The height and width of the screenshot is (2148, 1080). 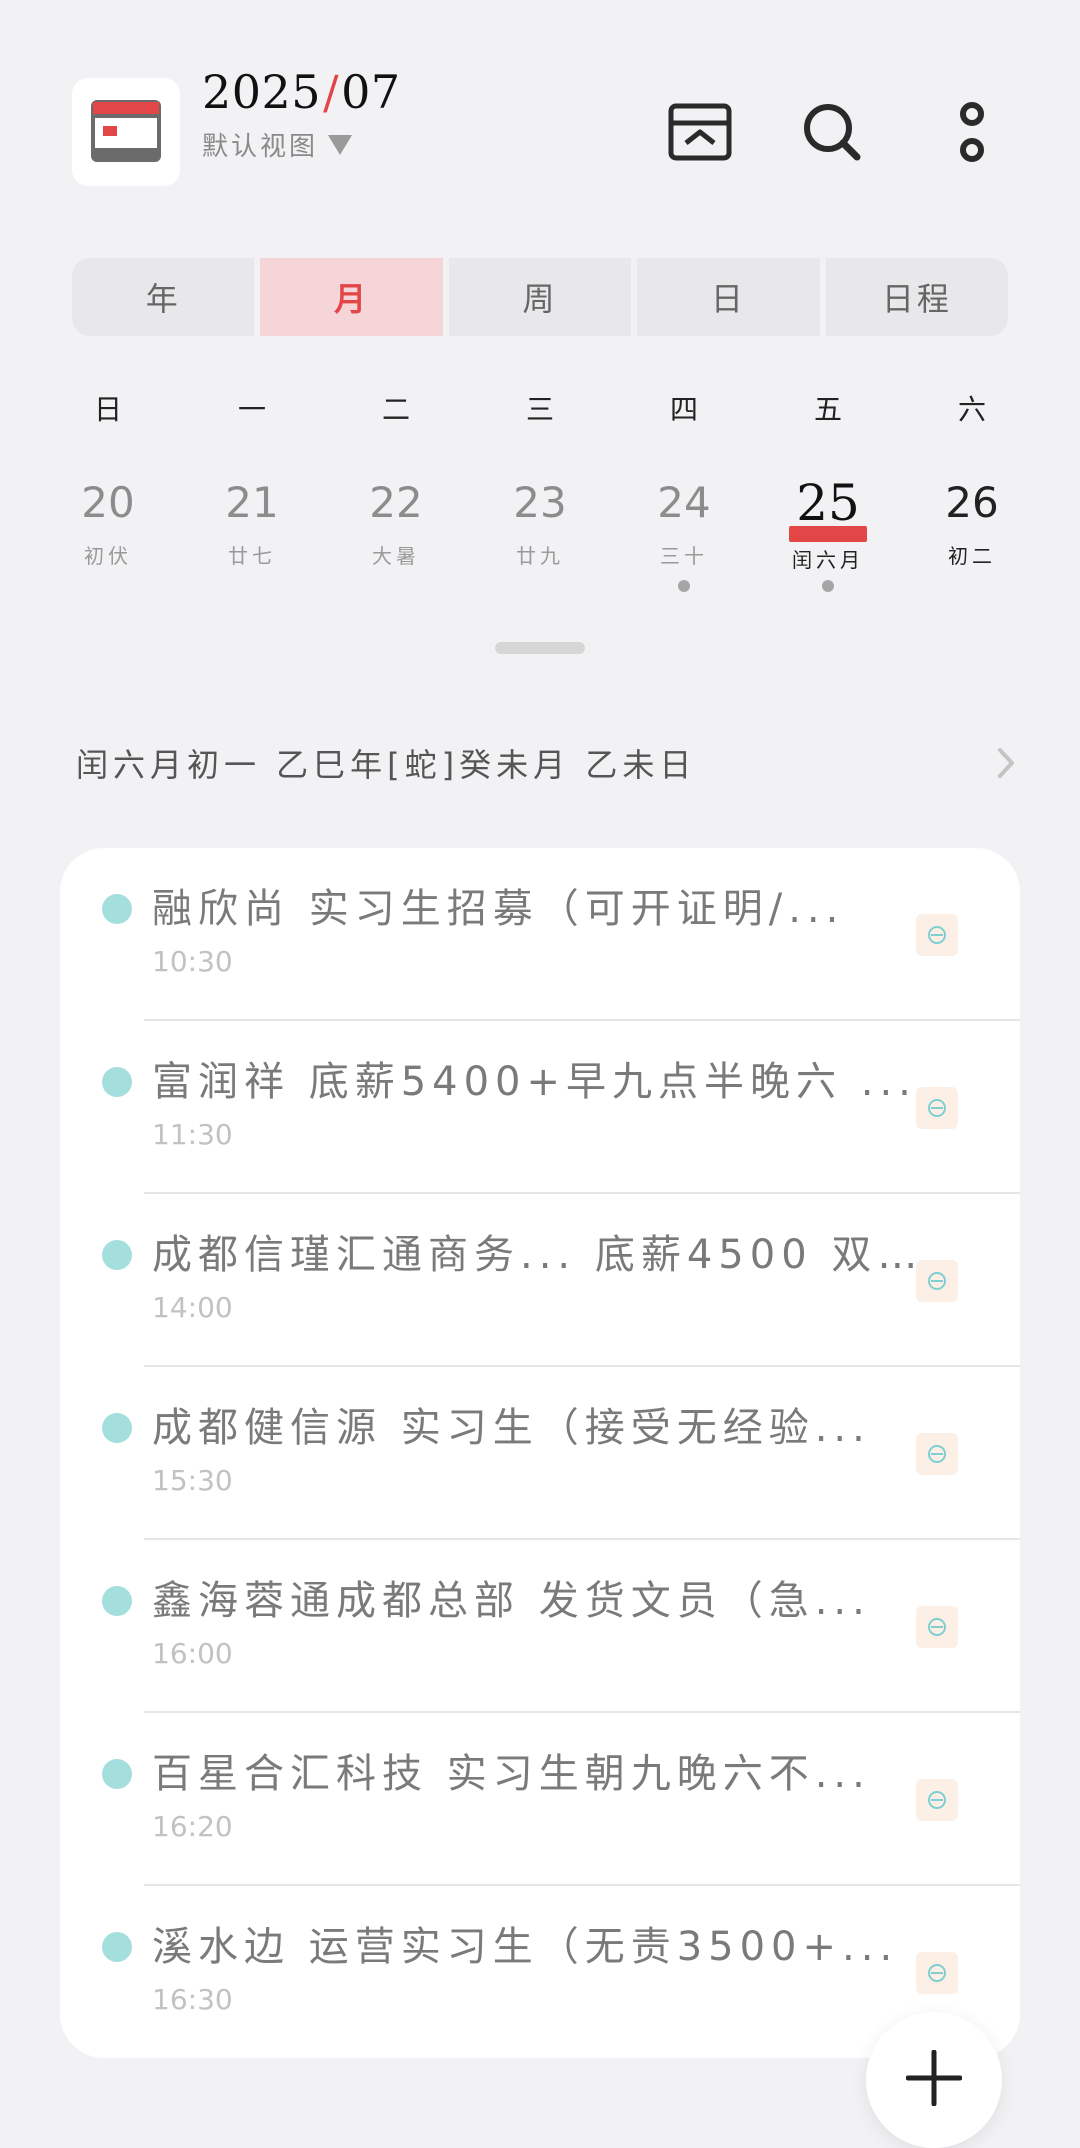 I want to click on event-item: 成都健信源 实习生（接受无经验... 15:30, so click(x=540, y=1453).